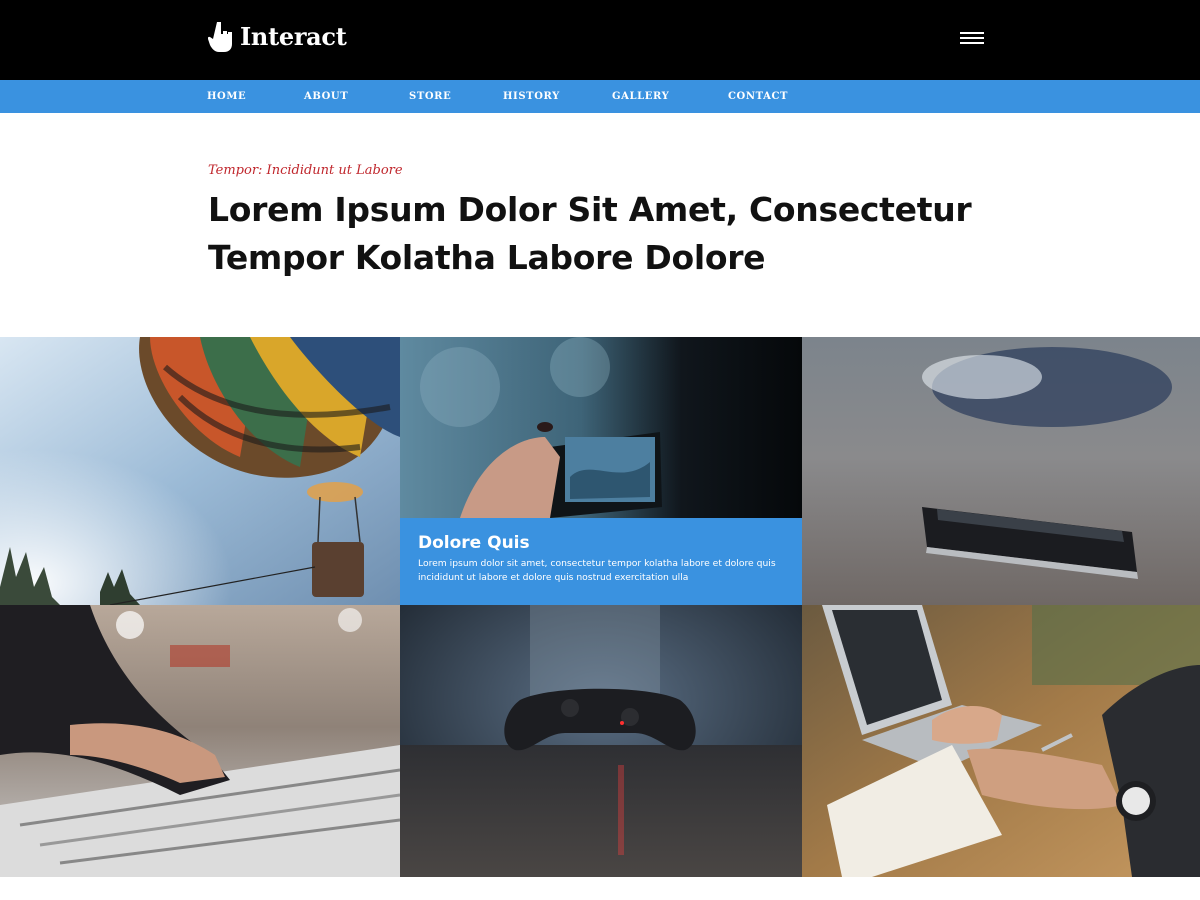 This screenshot has height=900, width=1200. Describe the element at coordinates (293, 36) in the screenshot. I see `logo-text: Interact` at that location.